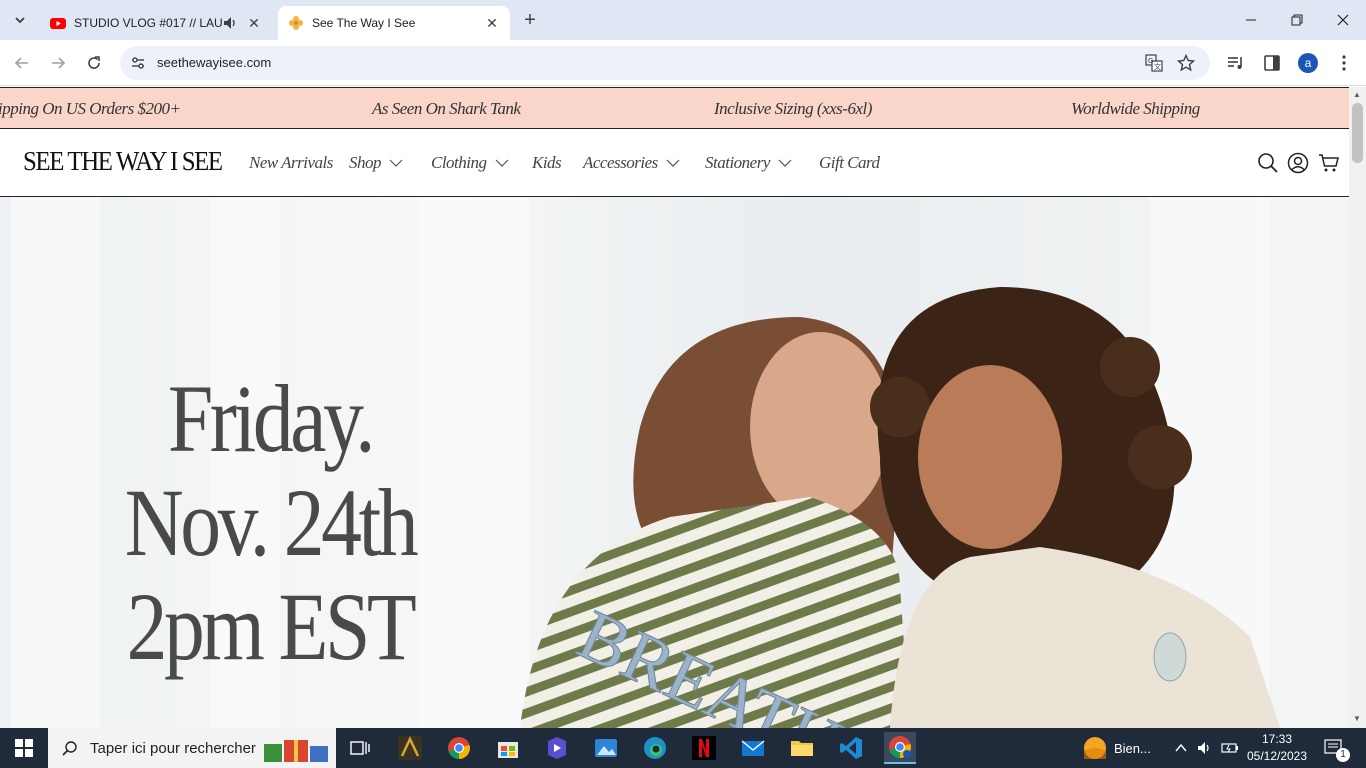 The width and height of the screenshot is (1366, 768). I want to click on search-icon, so click(1268, 163).